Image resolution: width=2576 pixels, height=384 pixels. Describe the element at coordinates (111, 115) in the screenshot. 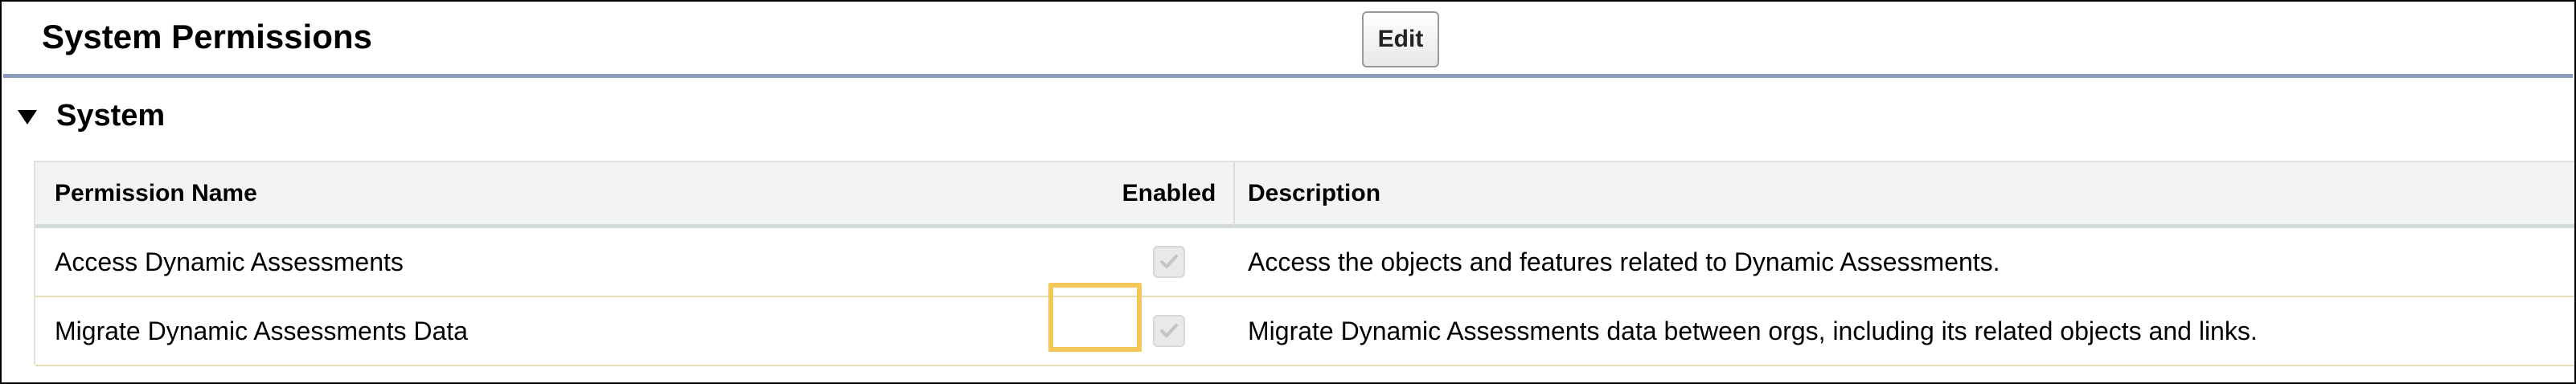

I see `section-title: System` at that location.